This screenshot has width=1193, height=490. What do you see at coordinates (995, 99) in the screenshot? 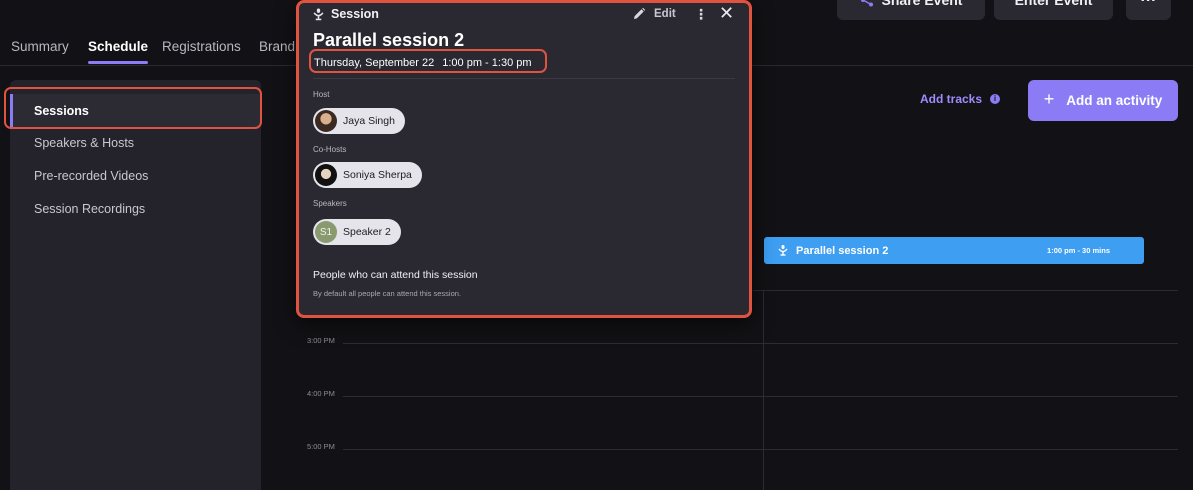
I see `info-icon: i` at bounding box center [995, 99].